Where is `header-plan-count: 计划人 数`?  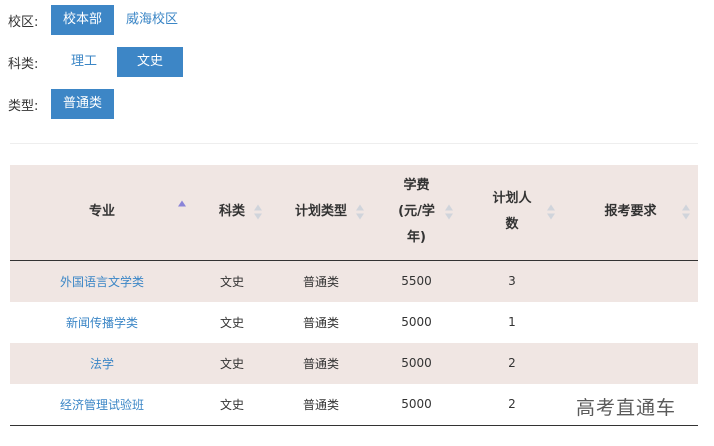 header-plan-count: 计划人 数 is located at coordinates (512, 213).